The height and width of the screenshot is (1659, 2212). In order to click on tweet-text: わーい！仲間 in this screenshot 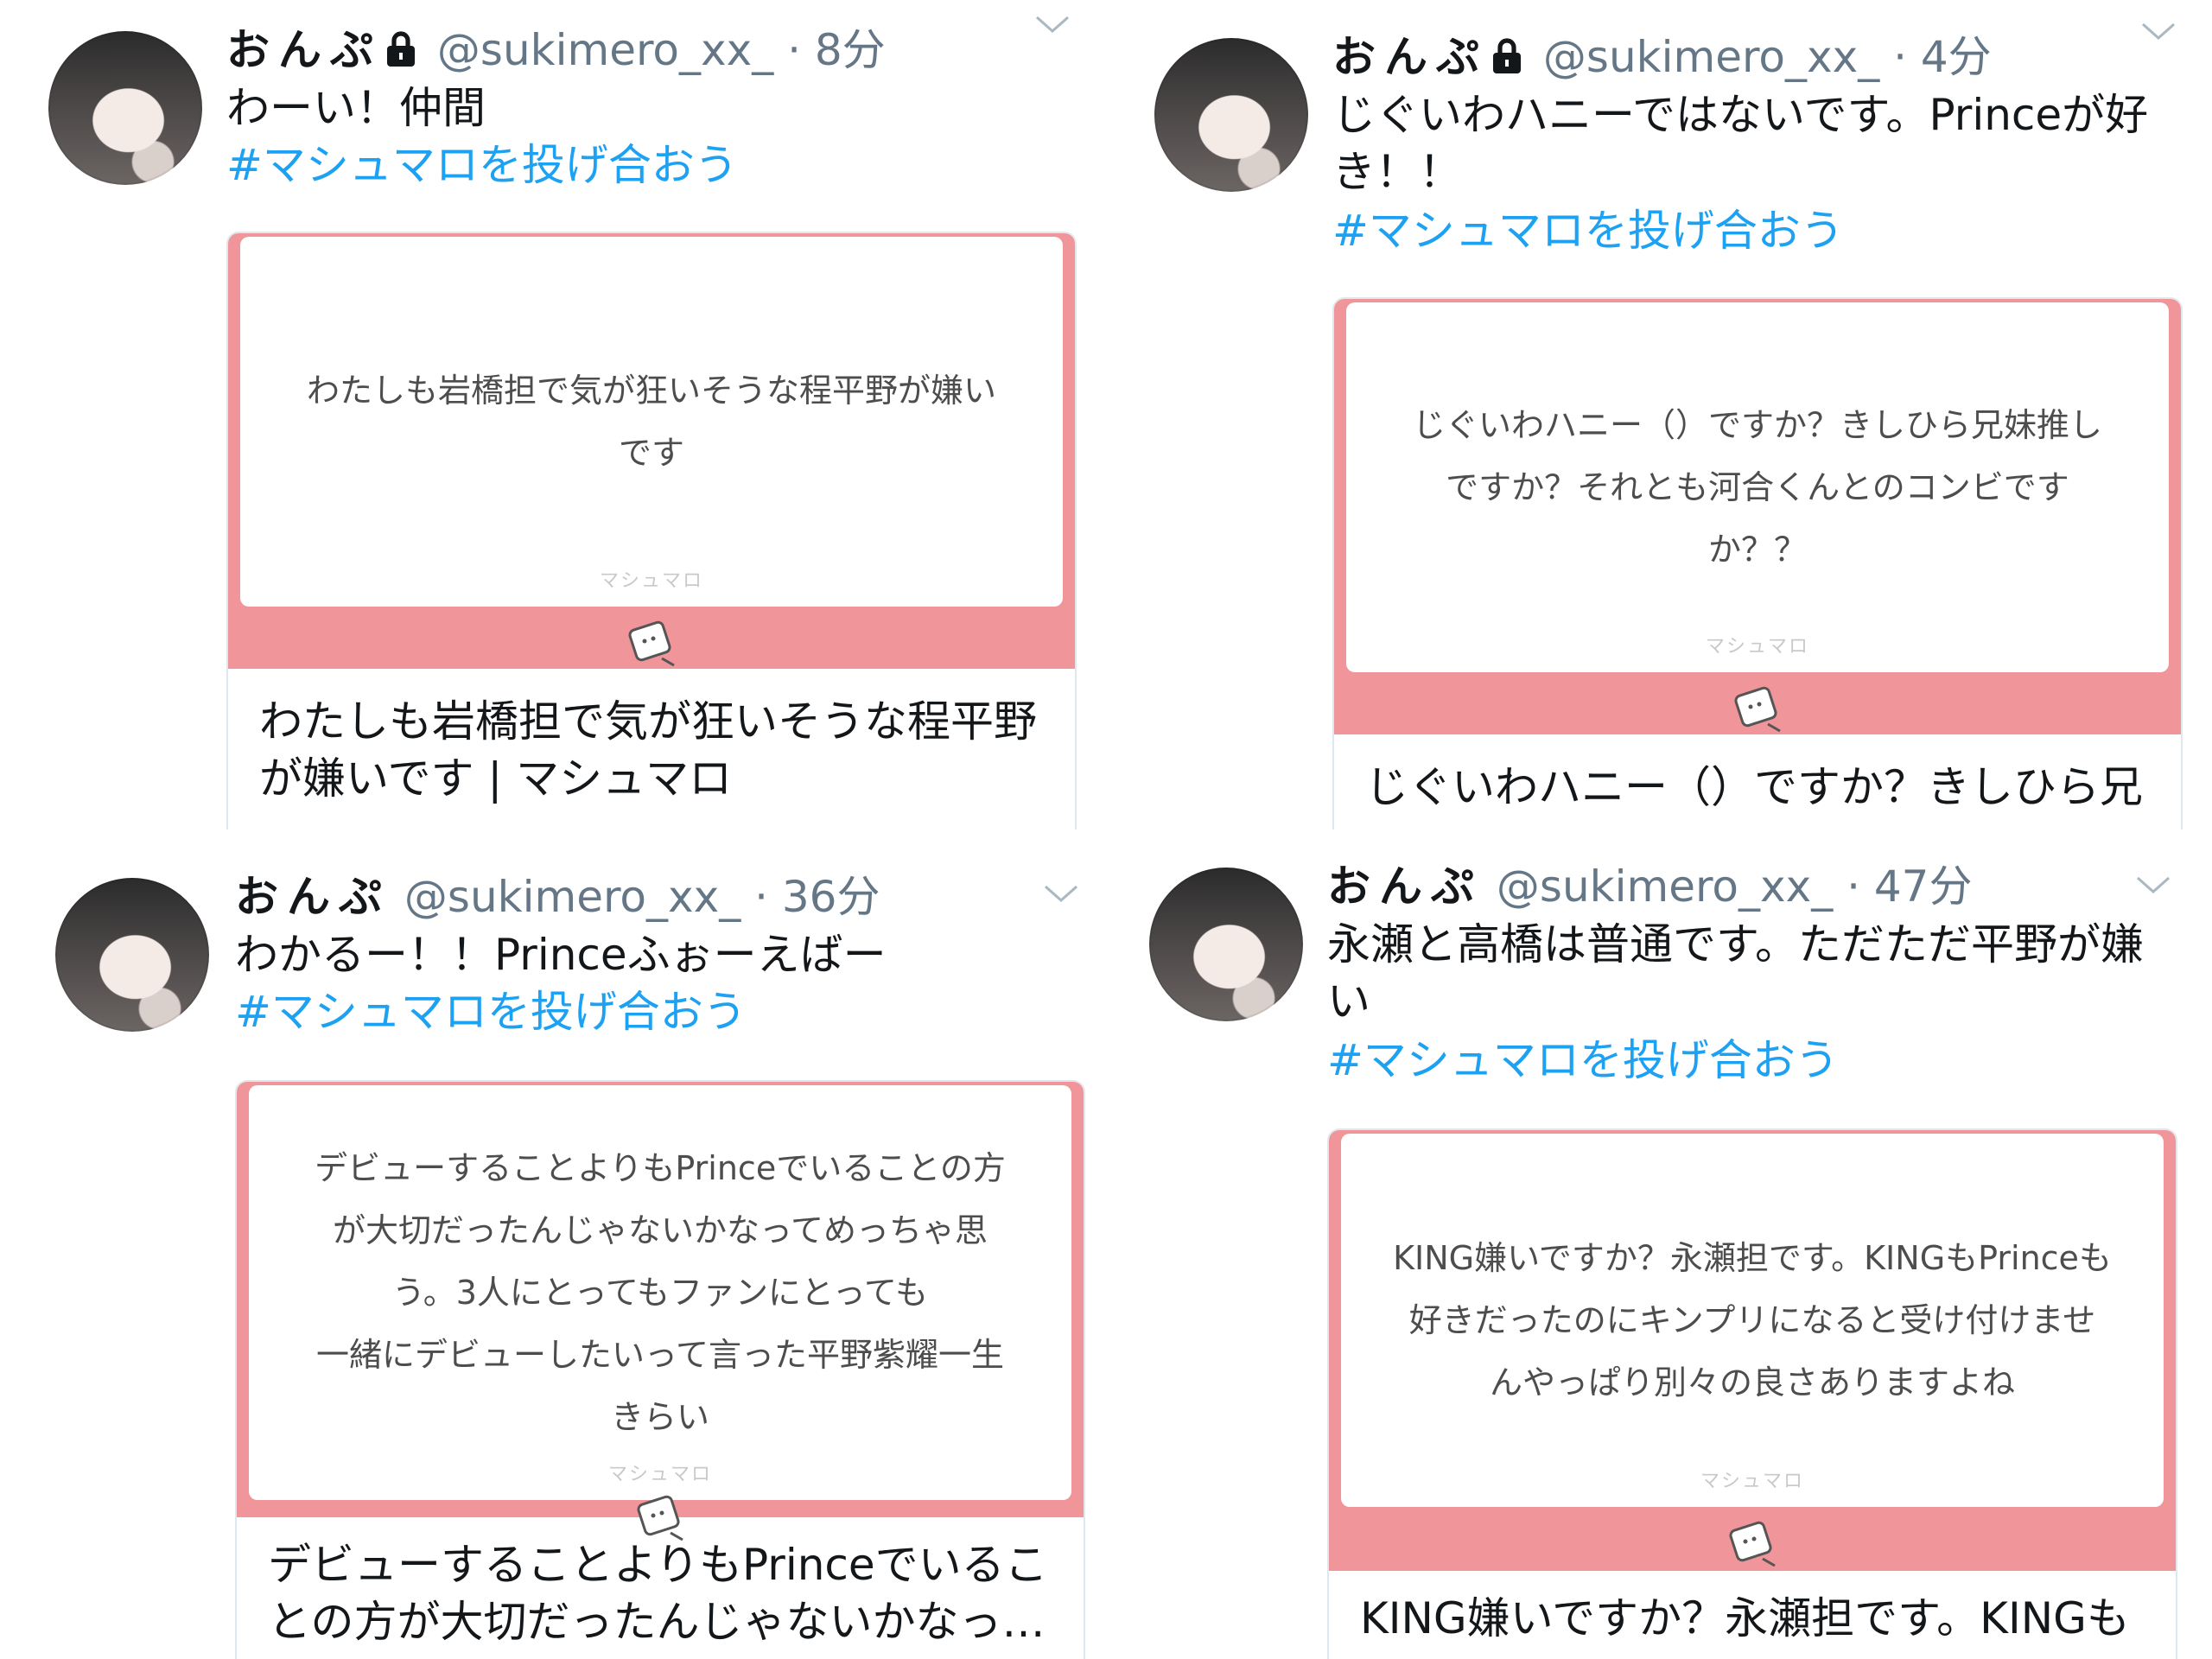, I will do `click(356, 108)`.